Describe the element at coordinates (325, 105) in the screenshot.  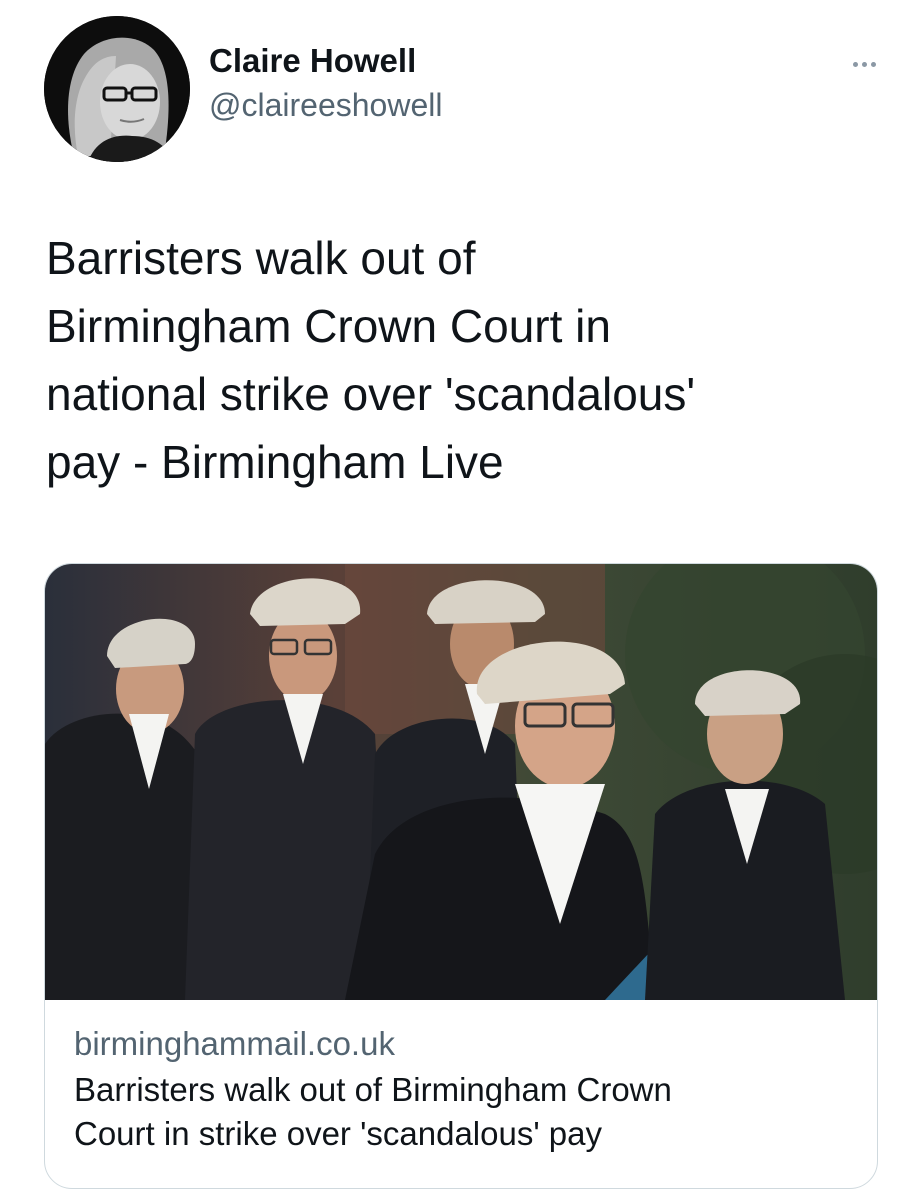
I see `user-handle: @claireeshowell` at that location.